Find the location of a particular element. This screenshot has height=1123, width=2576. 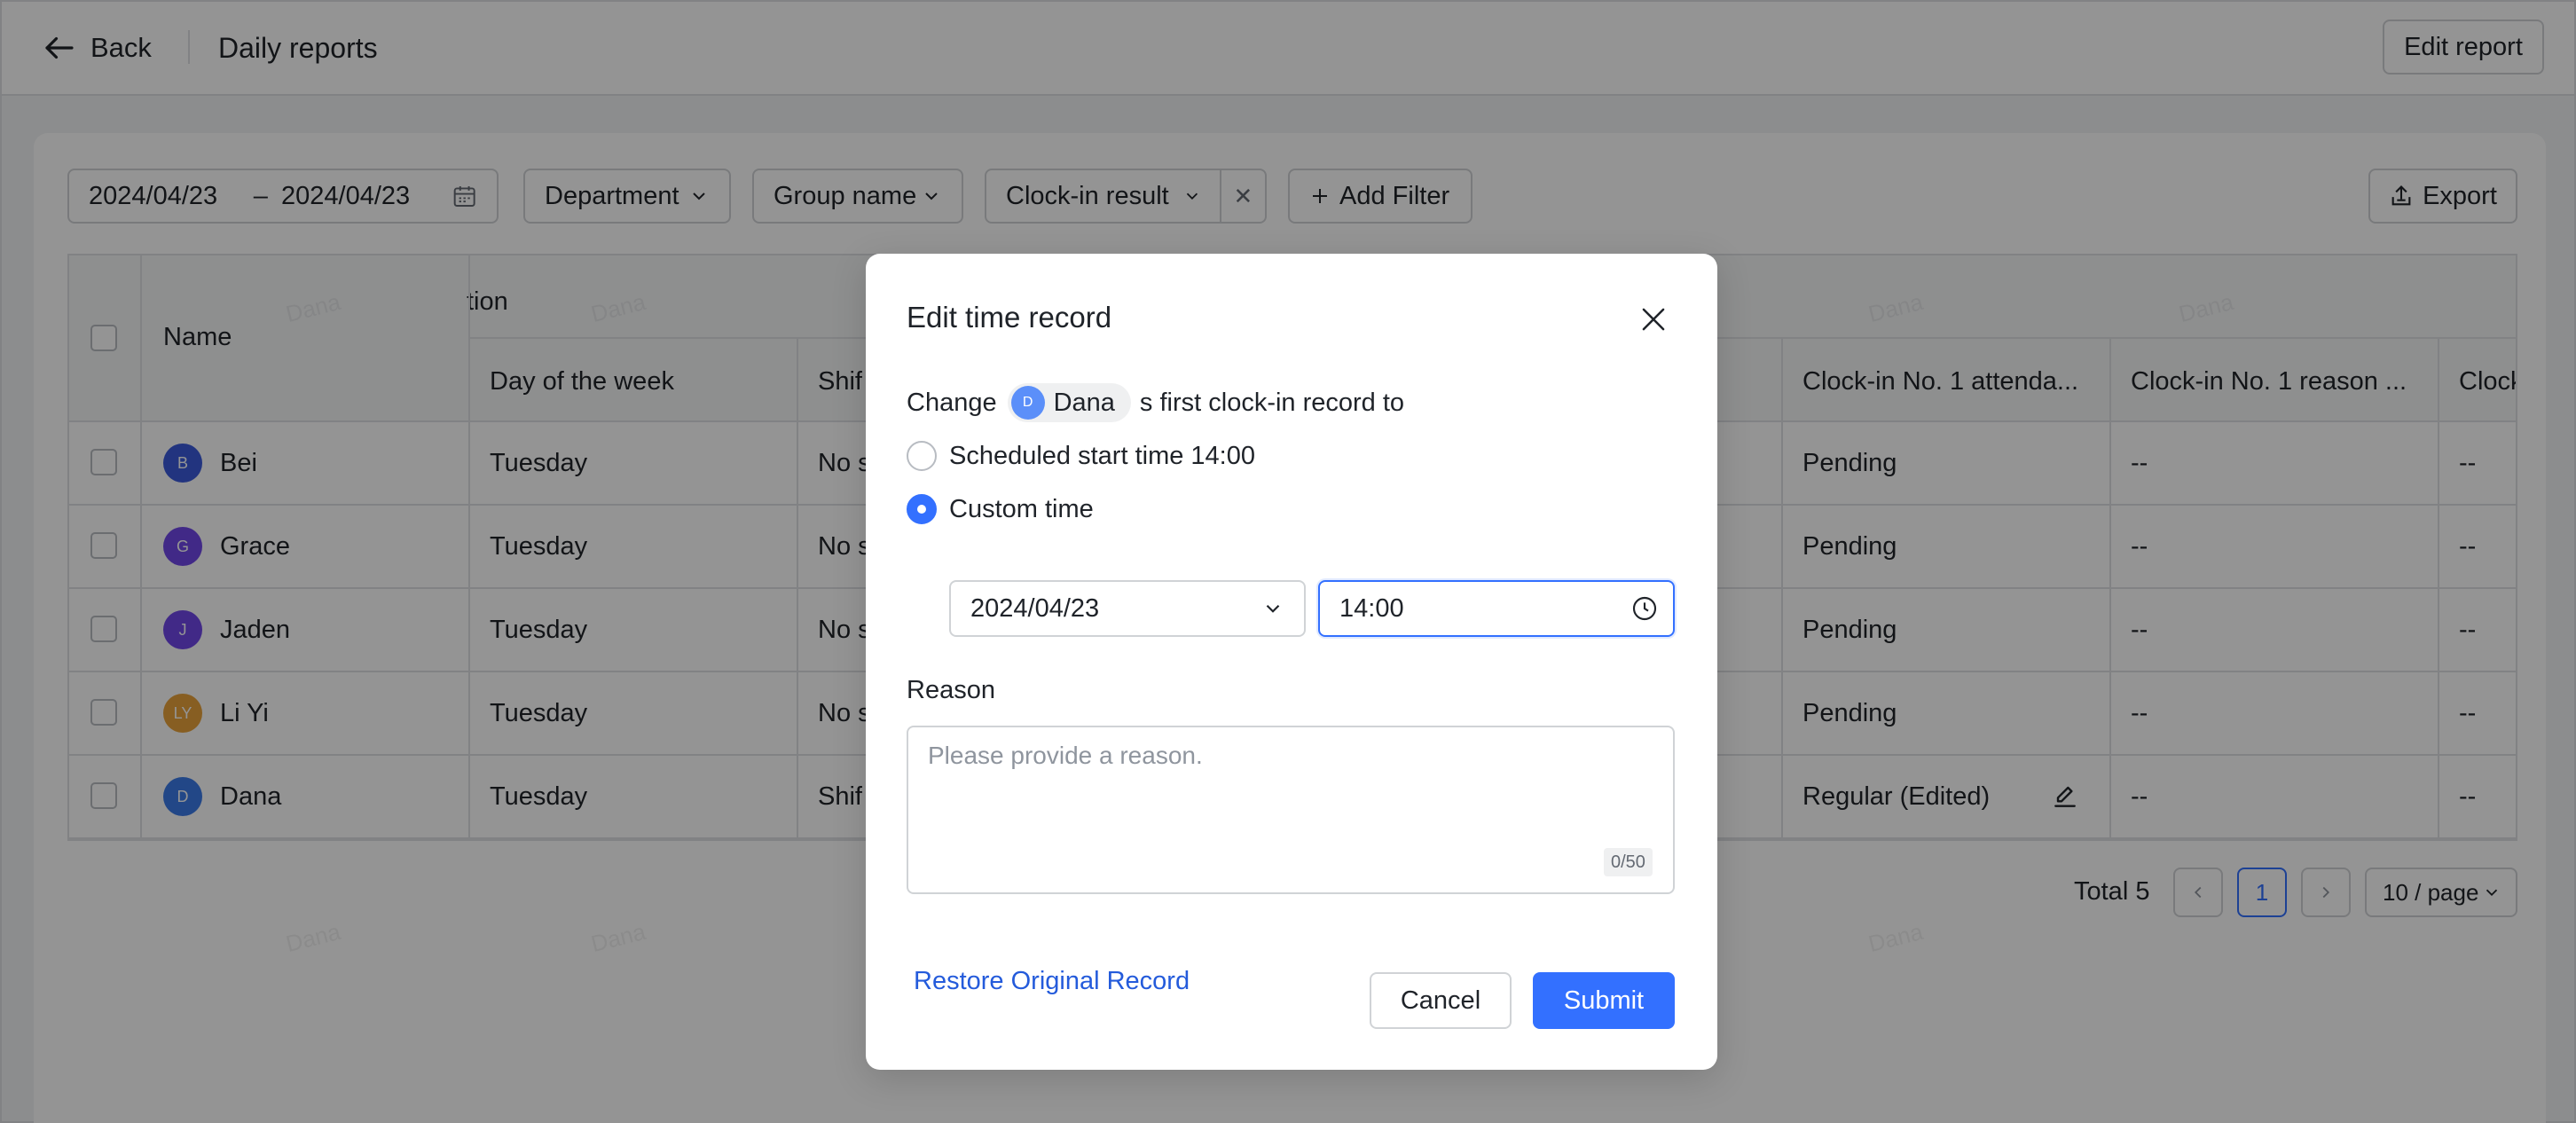

cancel-button: Cancel is located at coordinates (1441, 1000).